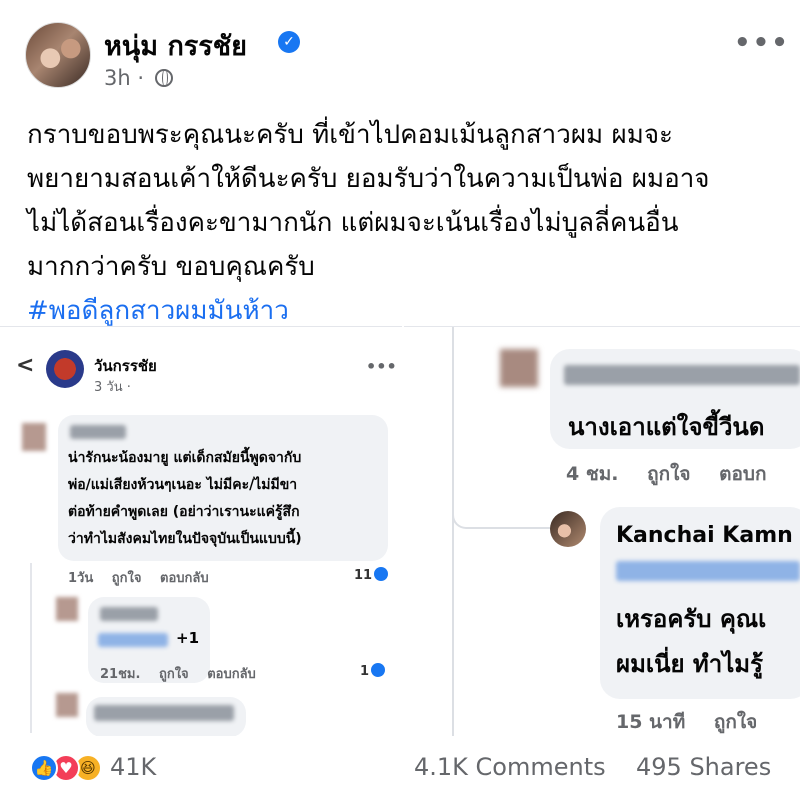 The image size is (800, 799). I want to click on page-name: วันกรรชัย, so click(125, 366).